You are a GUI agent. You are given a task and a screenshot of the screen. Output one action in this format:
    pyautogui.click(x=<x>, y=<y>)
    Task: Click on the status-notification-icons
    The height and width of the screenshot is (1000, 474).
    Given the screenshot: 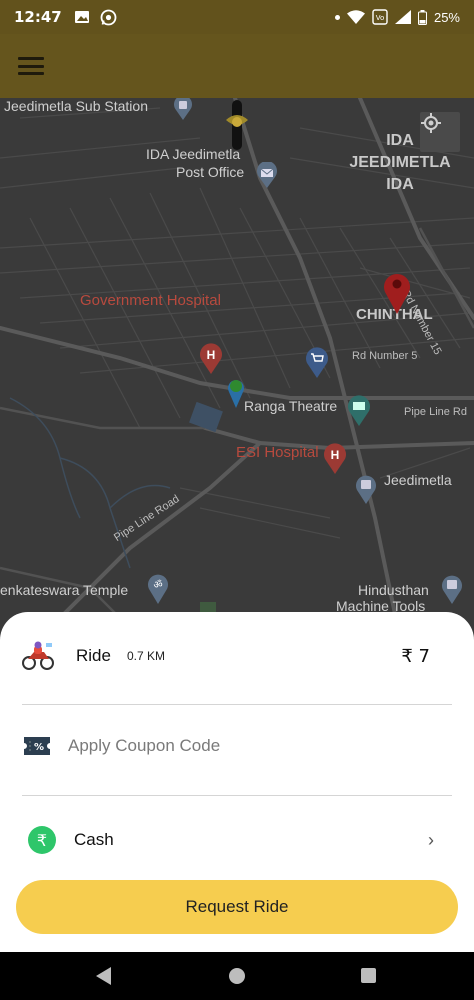 What is the action you would take?
    pyautogui.click(x=95, y=17)
    